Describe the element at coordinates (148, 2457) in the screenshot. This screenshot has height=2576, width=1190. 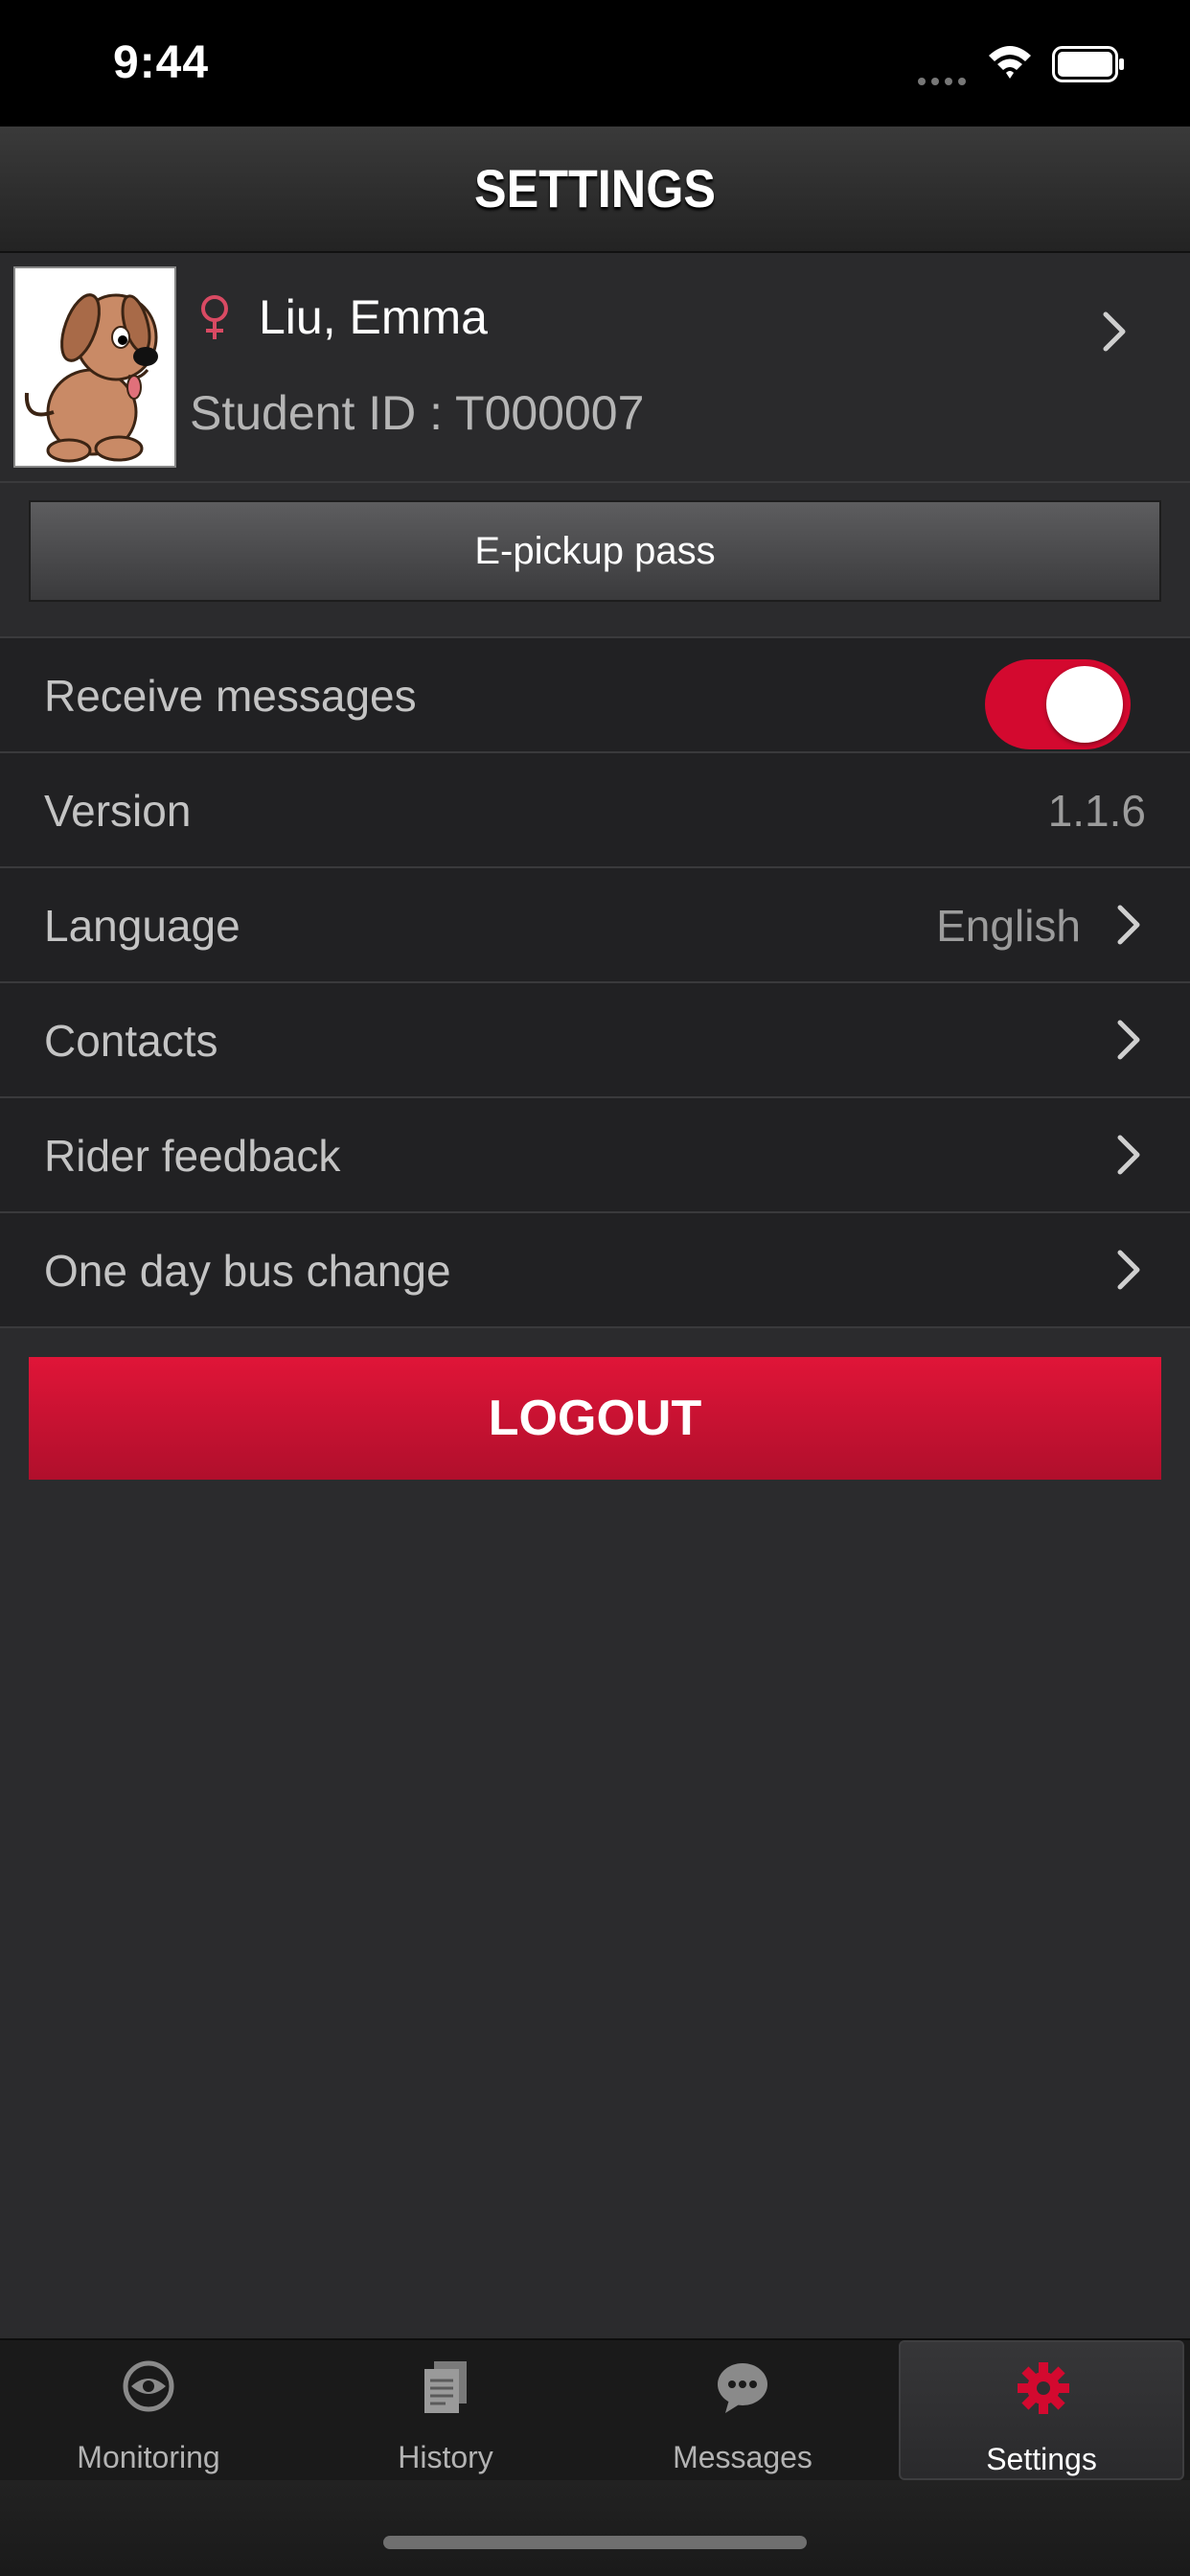
I see `tab-monitoring-label: Monitoring` at that location.